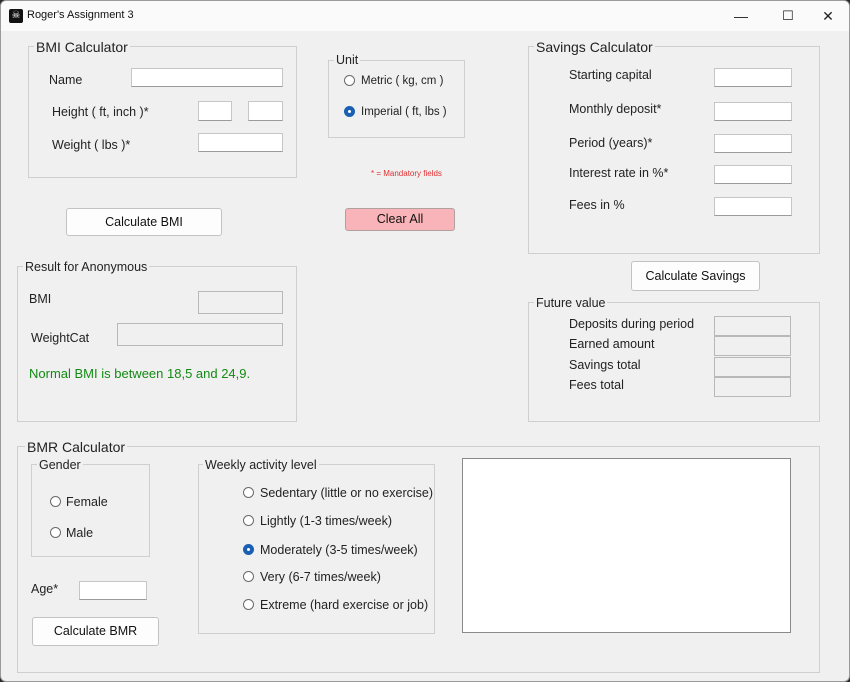 This screenshot has width=850, height=682. I want to click on future-value-title: Future value, so click(571, 303).